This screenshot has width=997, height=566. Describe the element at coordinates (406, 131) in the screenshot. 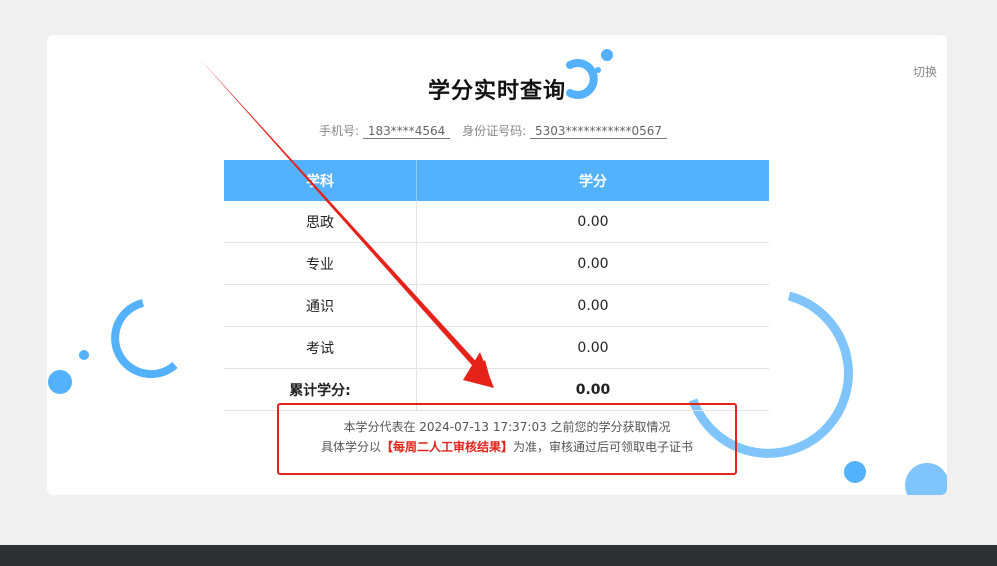

I see `phone-value: 183****4564` at that location.